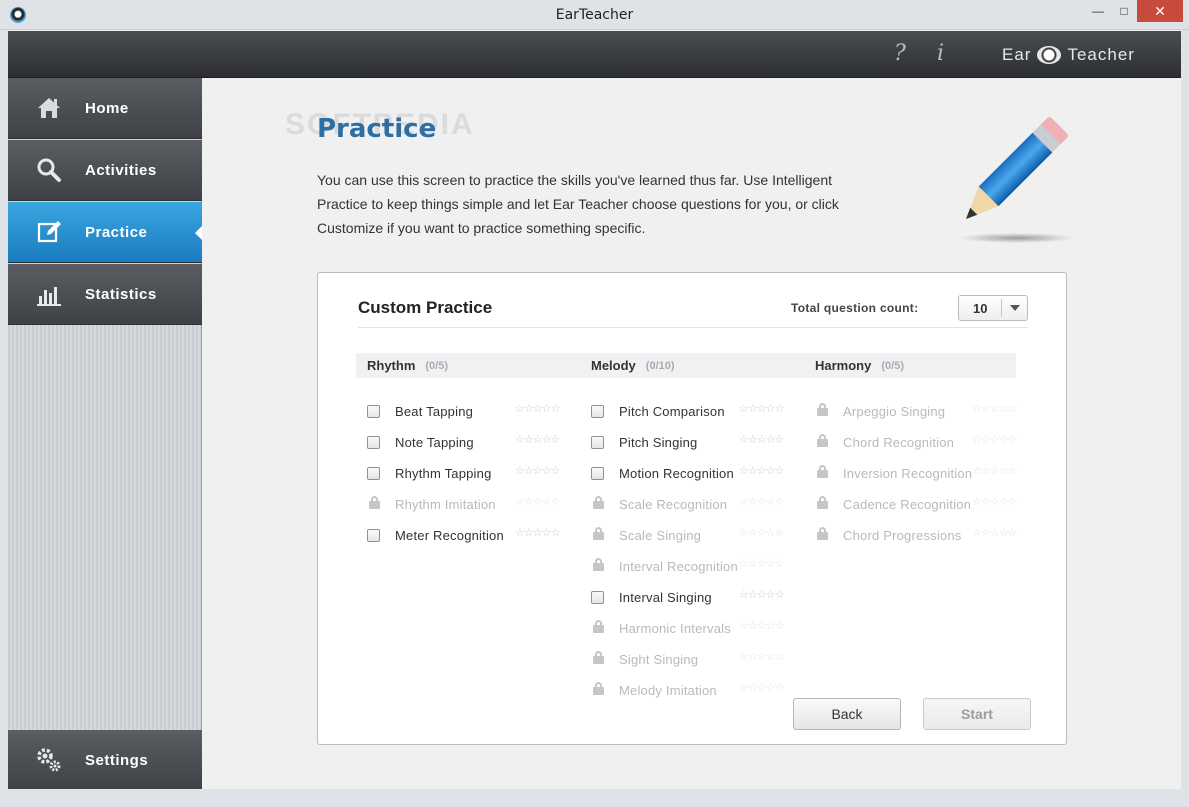 This screenshot has width=1189, height=807. What do you see at coordinates (1049, 55) in the screenshot?
I see `logo-ear-icon` at bounding box center [1049, 55].